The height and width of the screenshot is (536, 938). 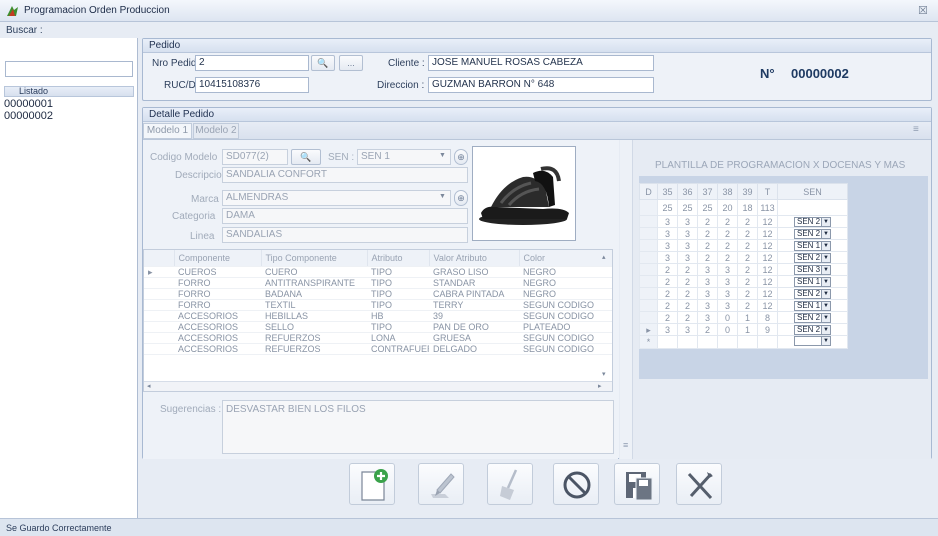 I want to click on column-header: 35, so click(x=667, y=191).